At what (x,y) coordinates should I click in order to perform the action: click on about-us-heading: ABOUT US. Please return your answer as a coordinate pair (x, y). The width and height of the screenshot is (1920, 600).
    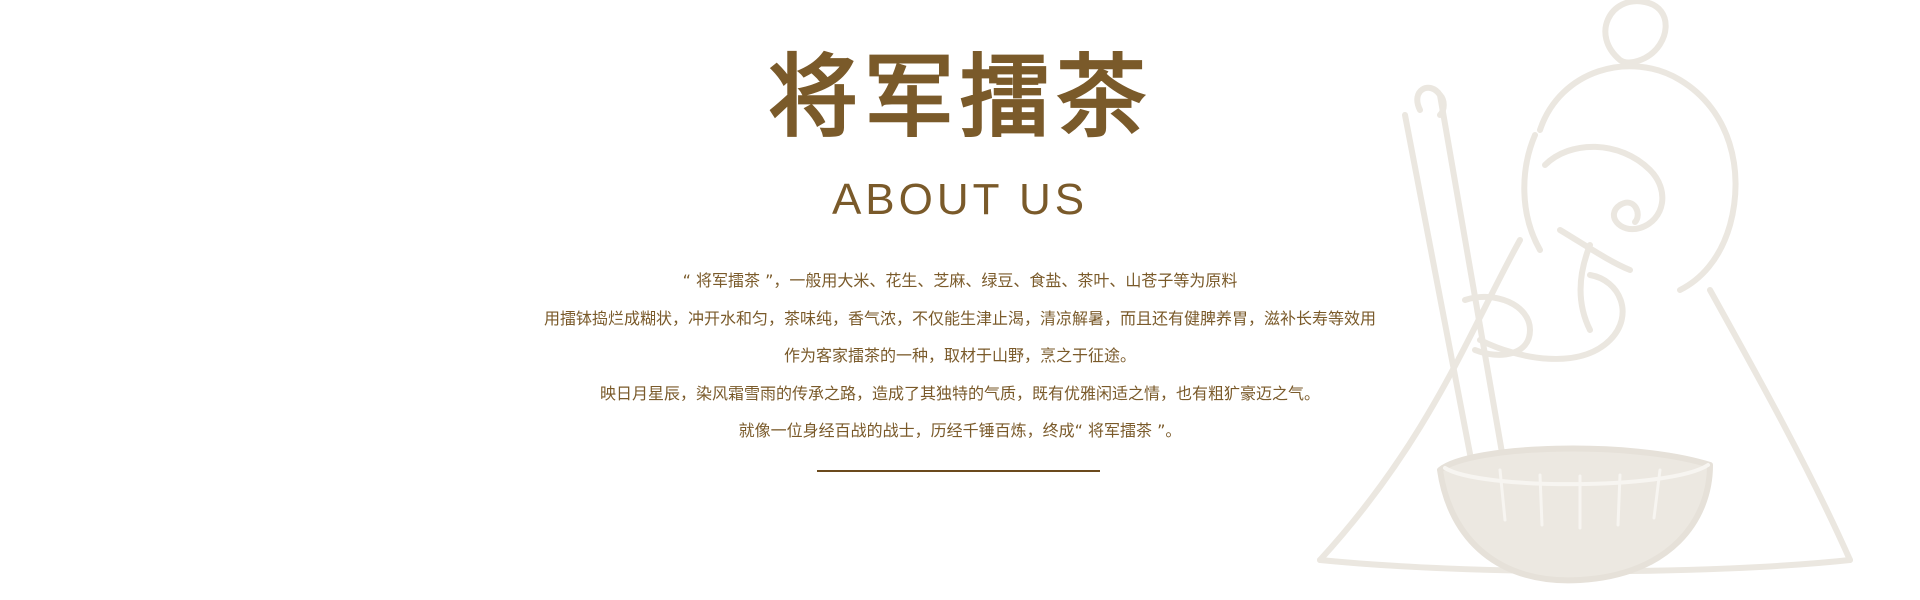
    Looking at the image, I should click on (960, 199).